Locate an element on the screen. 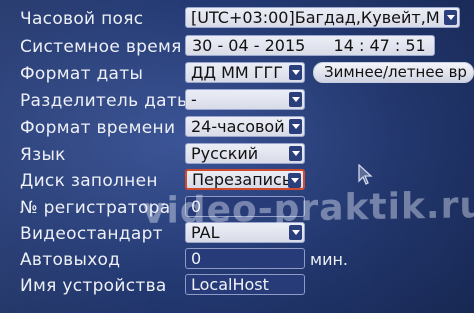  mouse-cursor-icon is located at coordinates (365, 174).